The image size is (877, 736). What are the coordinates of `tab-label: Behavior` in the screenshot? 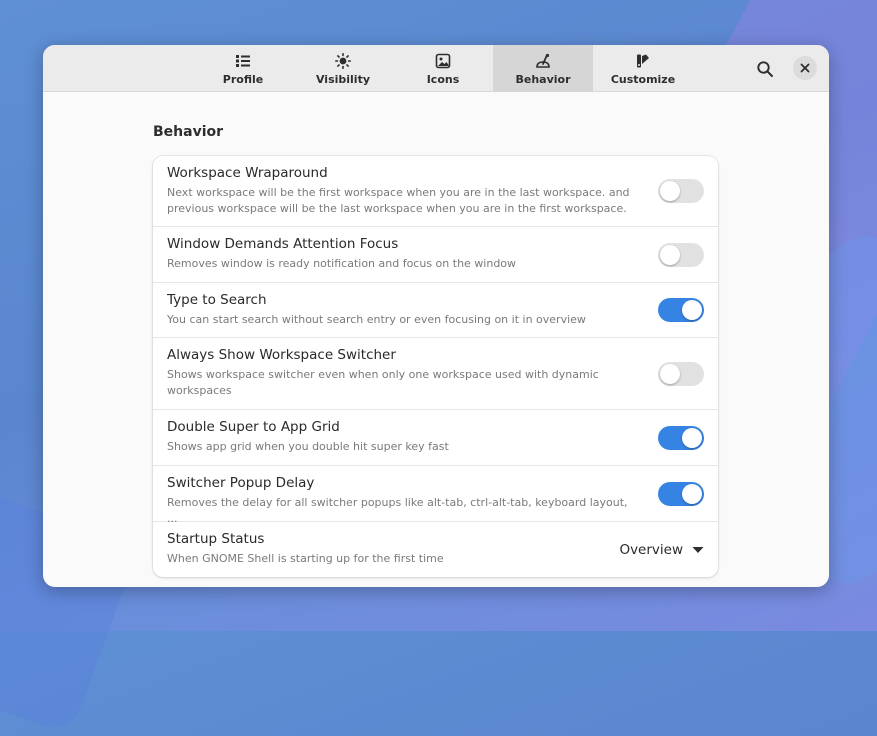 It's located at (543, 79).